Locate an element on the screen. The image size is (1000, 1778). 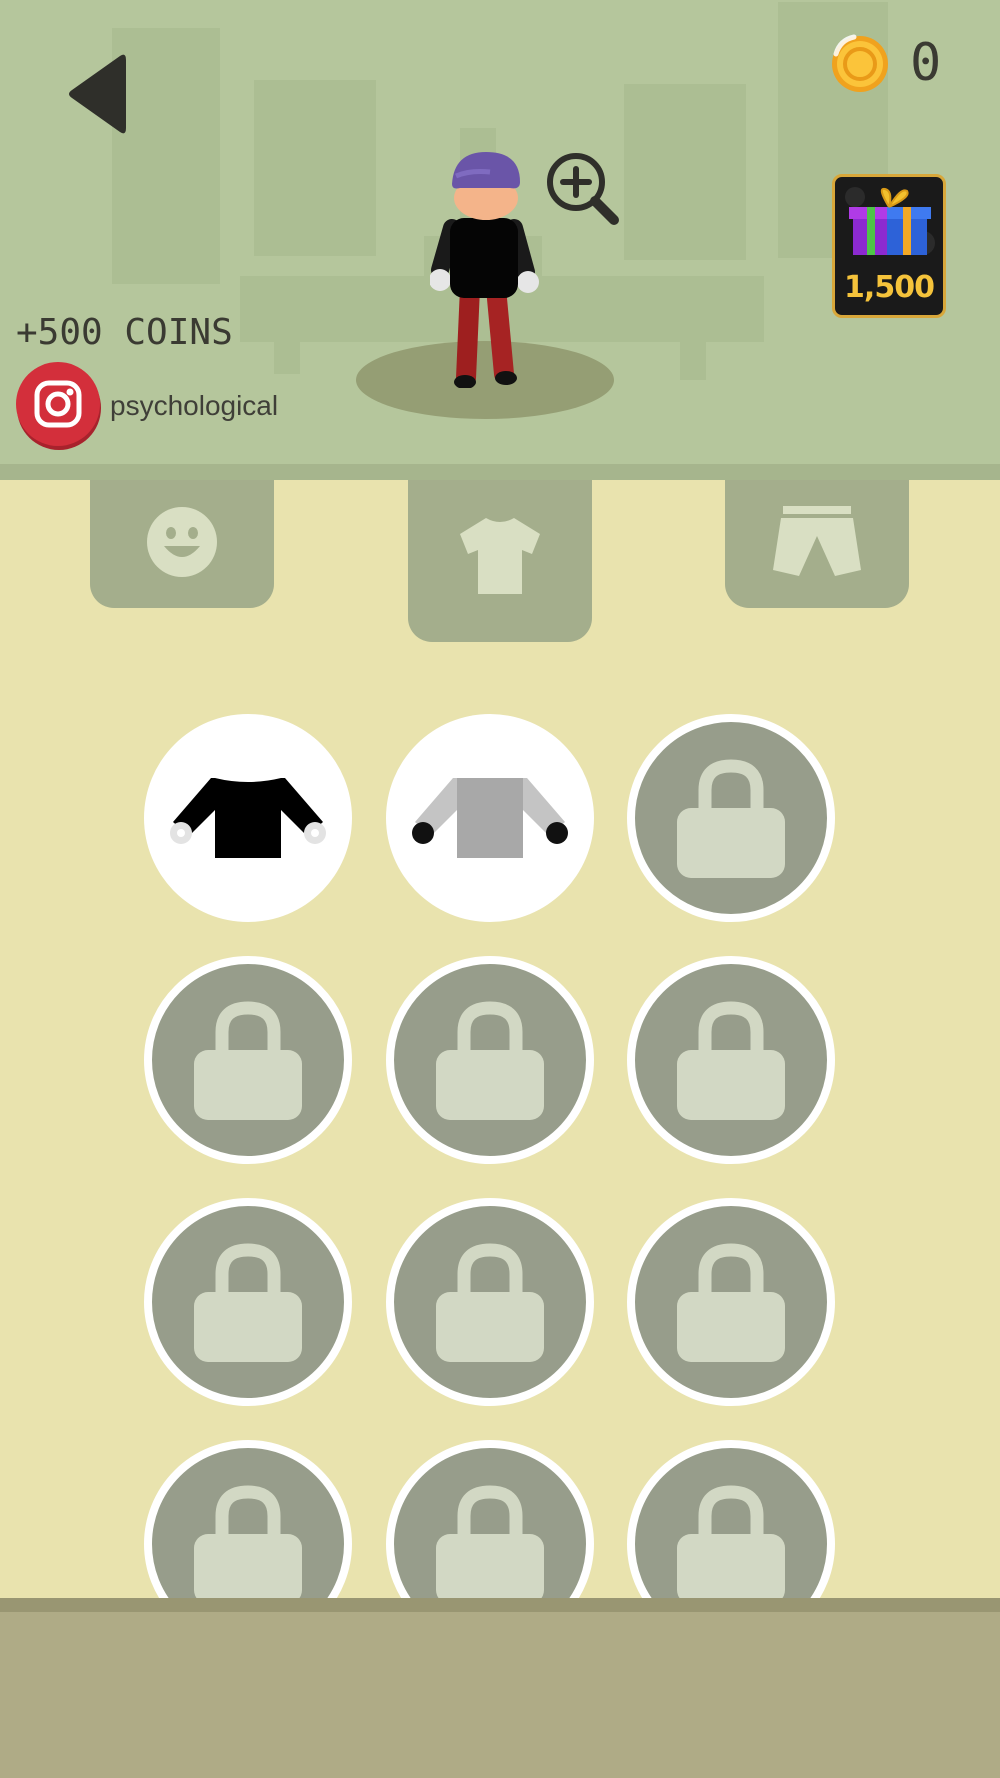
zoom-in-icon is located at coordinates (583, 189).